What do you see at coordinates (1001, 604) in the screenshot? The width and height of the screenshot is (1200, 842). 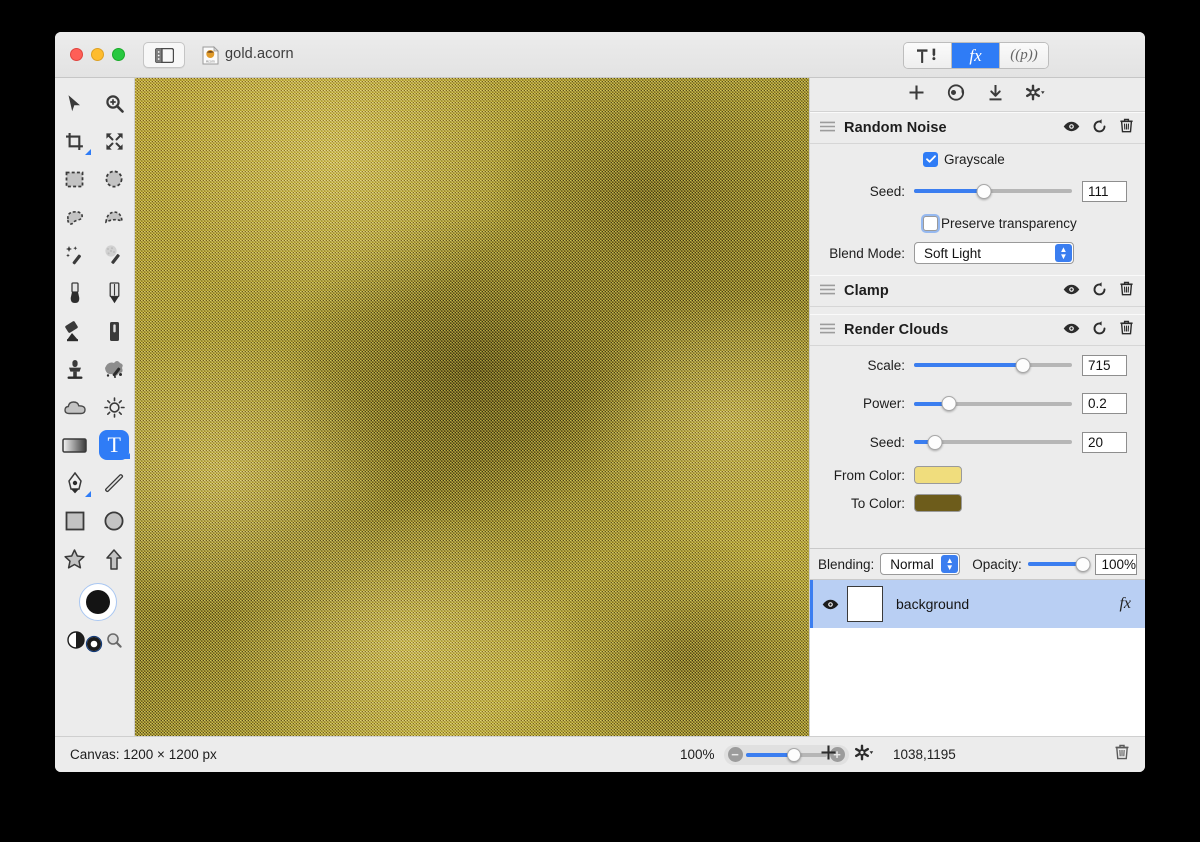 I see `layer-name: background` at bounding box center [1001, 604].